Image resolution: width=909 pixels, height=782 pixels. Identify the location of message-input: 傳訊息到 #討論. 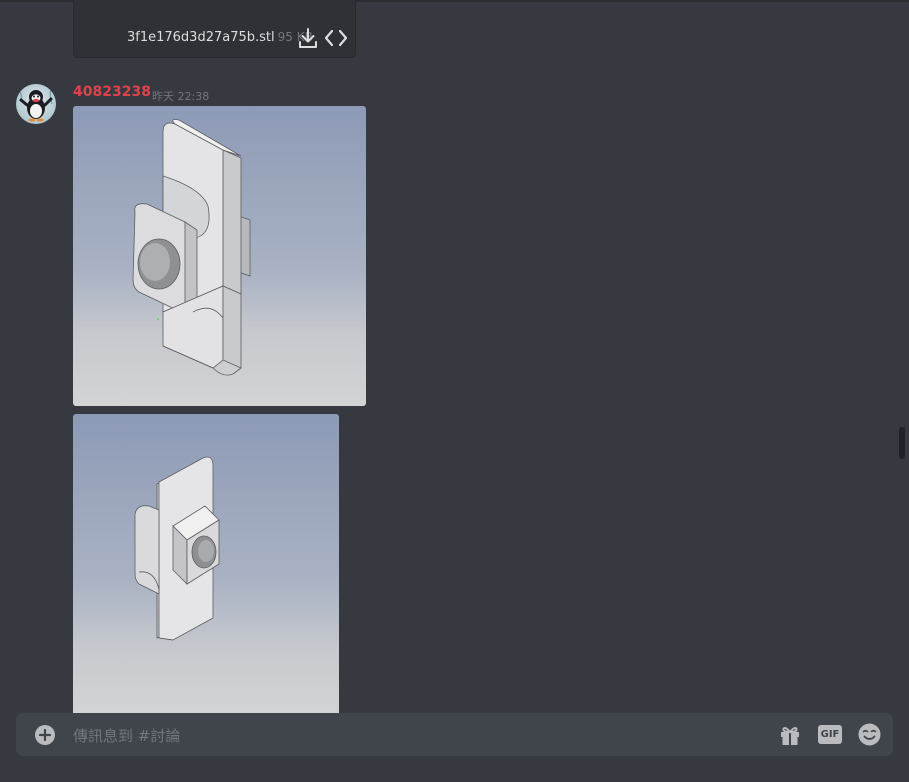
(126, 735).